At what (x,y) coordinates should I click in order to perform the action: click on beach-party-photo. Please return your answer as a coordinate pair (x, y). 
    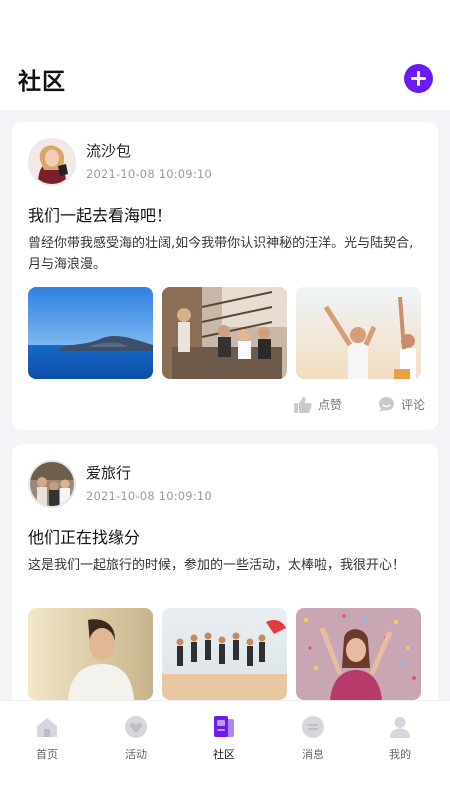
    Looking at the image, I should click on (358, 333).